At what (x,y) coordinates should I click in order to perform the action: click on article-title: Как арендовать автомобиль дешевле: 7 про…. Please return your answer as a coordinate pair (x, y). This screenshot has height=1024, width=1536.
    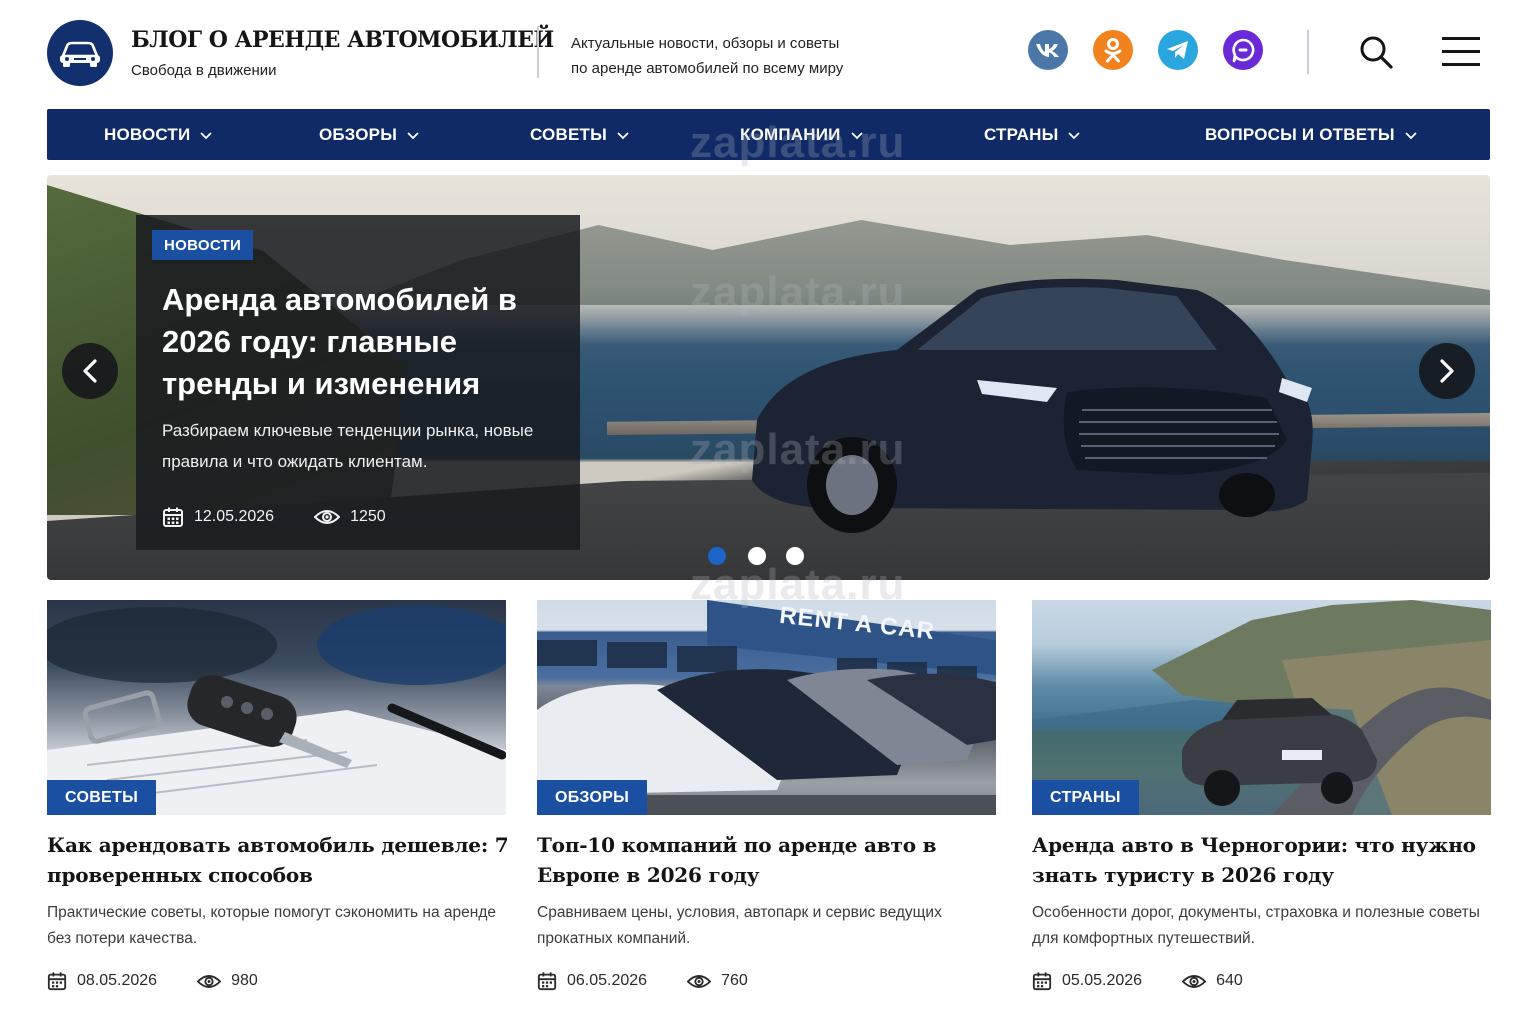
    Looking at the image, I should click on (282, 860).